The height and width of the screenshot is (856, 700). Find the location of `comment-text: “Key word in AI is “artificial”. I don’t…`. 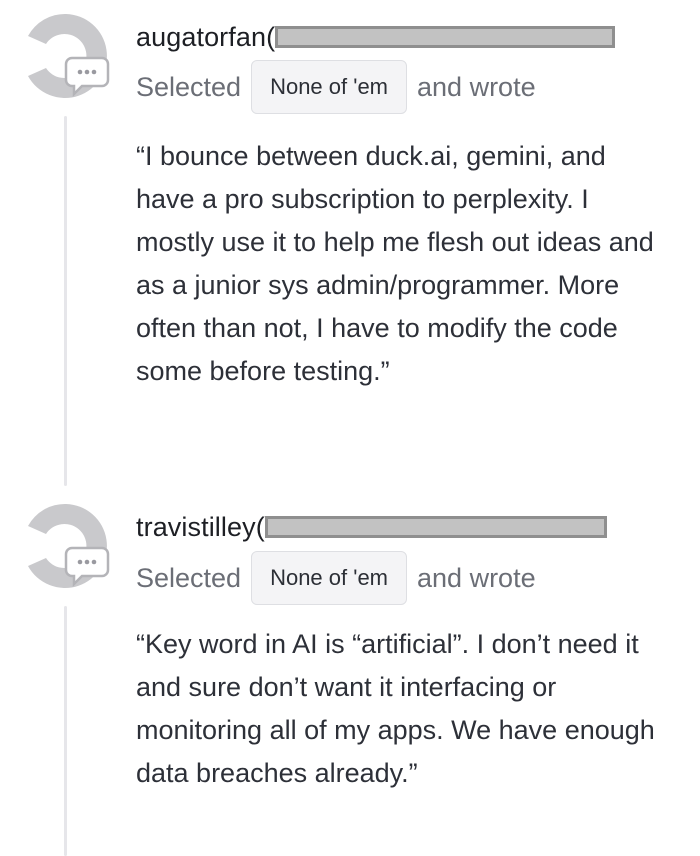

comment-text: “Key word in AI is “artificial”. I don’t… is located at coordinates (395, 708).